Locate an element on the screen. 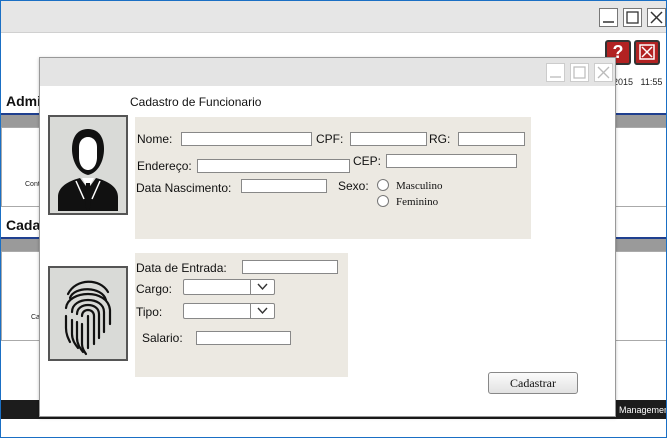  nascimento-label: Data Nascimento: is located at coordinates (184, 188).